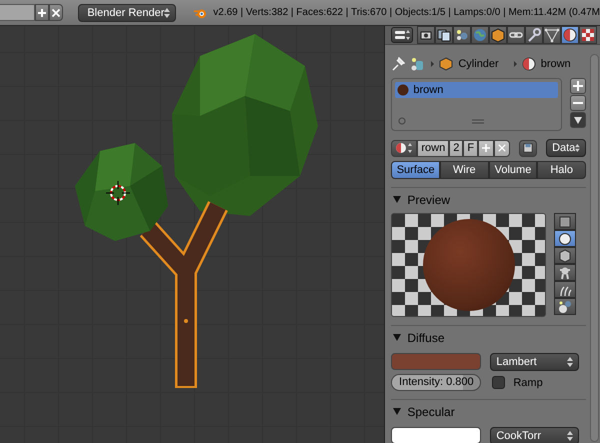 The height and width of the screenshot is (443, 600). Describe the element at coordinates (488, 411) in the screenshot. I see `panel-header: Specular` at that location.